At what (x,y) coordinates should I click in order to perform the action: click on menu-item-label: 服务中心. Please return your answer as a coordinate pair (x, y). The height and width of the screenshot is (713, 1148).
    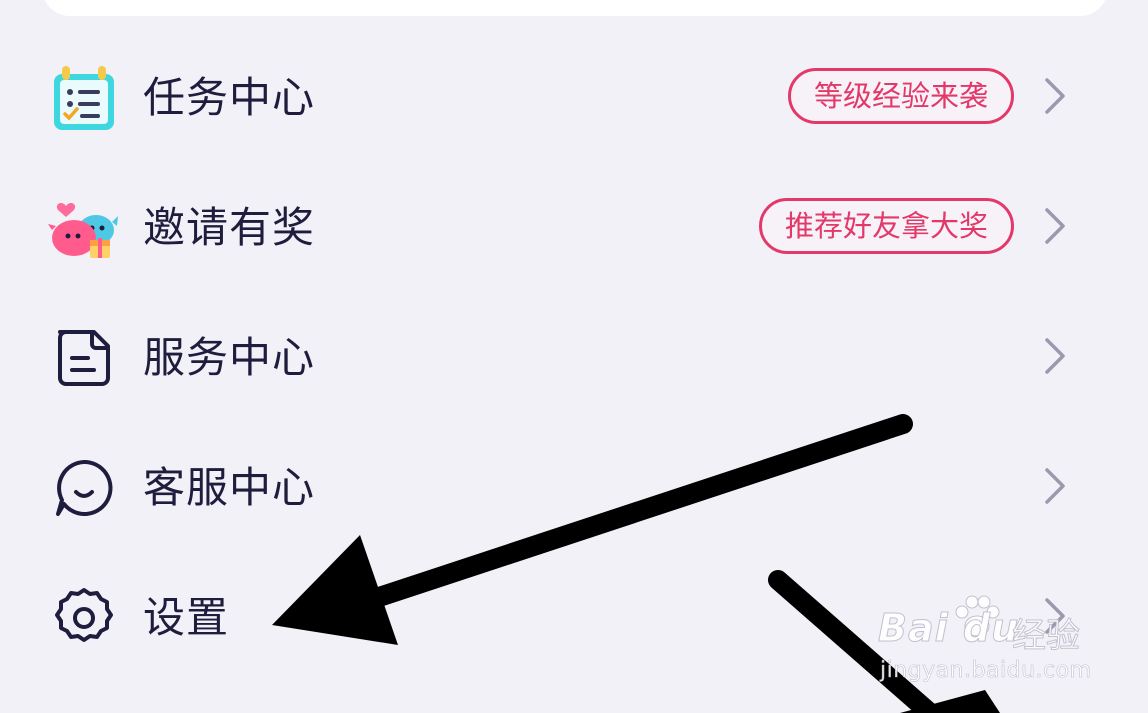
    Looking at the image, I should click on (229, 357).